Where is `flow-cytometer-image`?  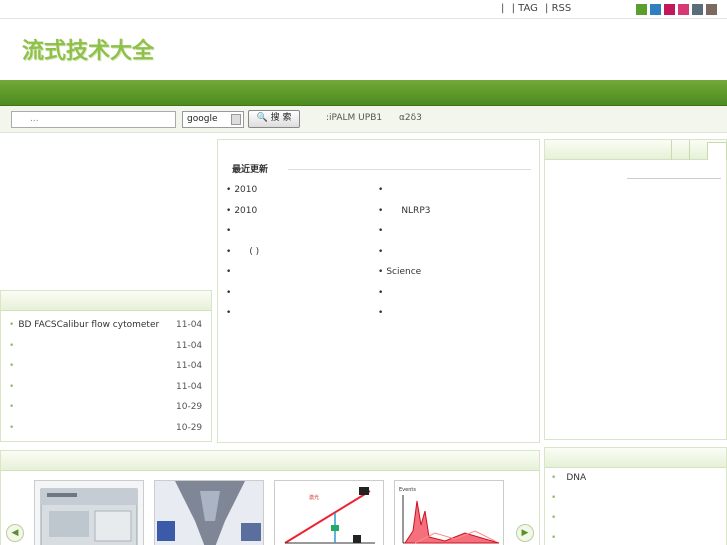 flow-cytometer-image is located at coordinates (89, 513).